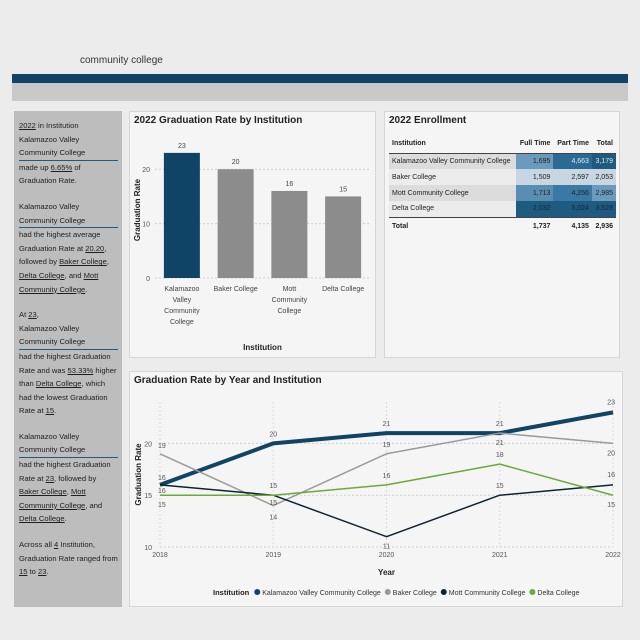  I want to click on cell-total-total: 2,936, so click(603, 225).